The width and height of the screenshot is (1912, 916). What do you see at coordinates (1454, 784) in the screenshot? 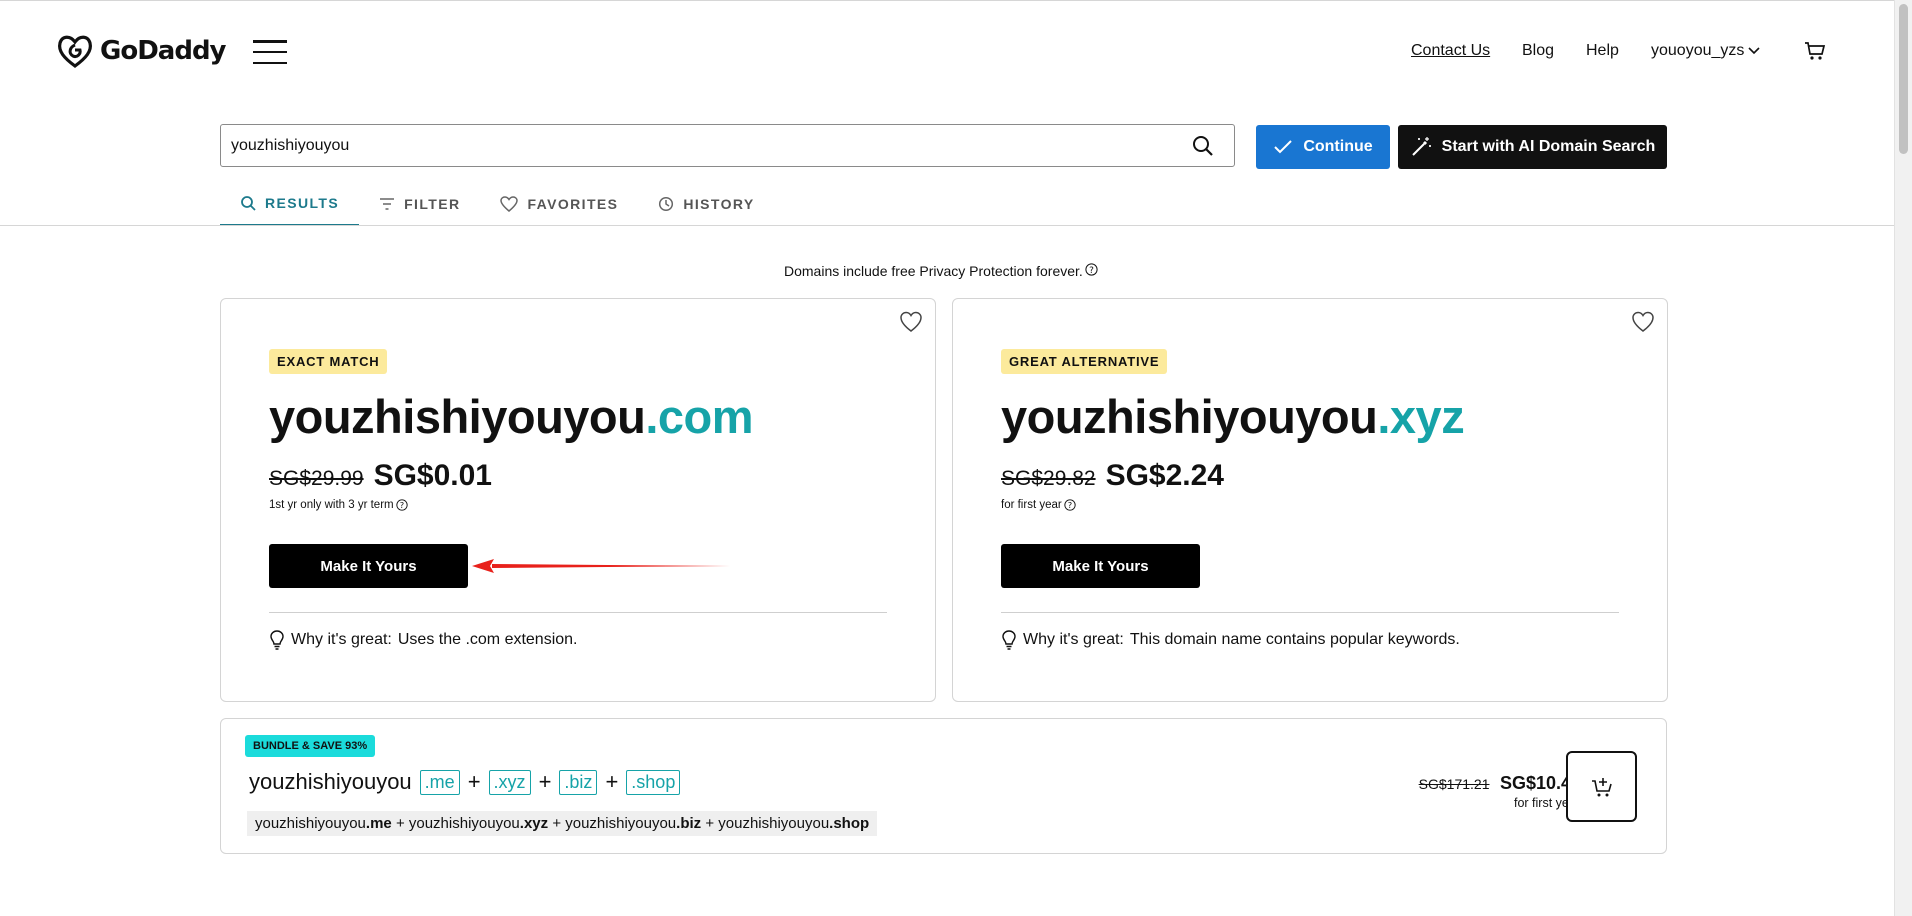
I see `bundle-old-price: SG$171.21` at bounding box center [1454, 784].